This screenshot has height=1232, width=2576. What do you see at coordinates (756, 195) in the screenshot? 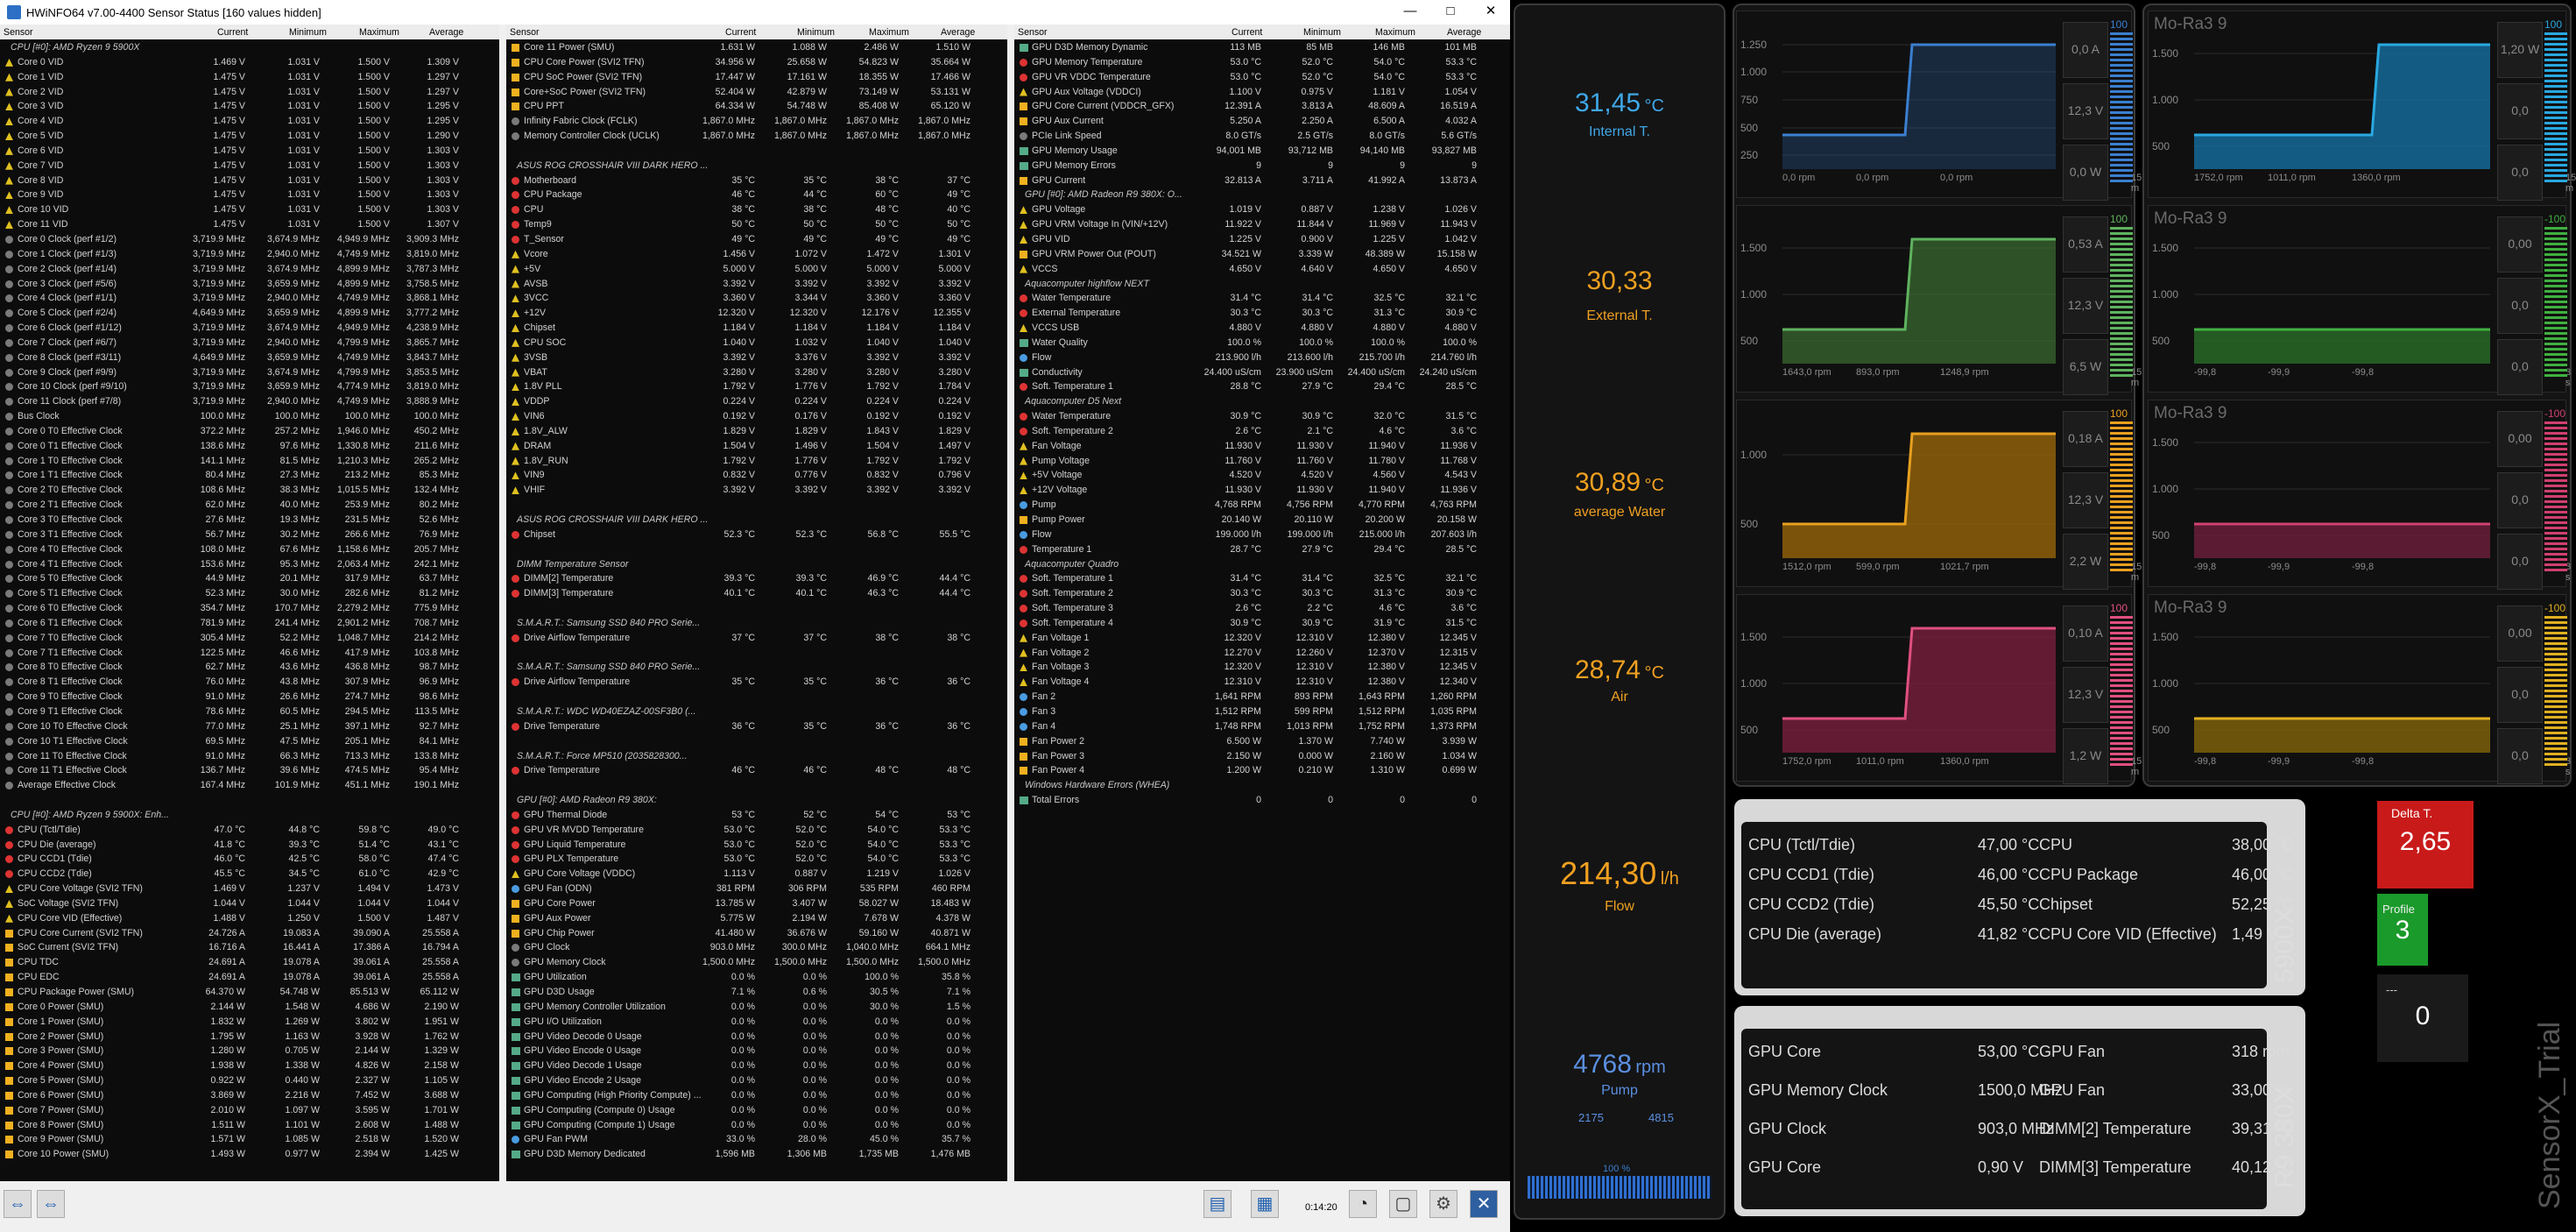
I see `sensor-row: CPU Package 46 °C 44 °C 60 °C 49 °C` at bounding box center [756, 195].